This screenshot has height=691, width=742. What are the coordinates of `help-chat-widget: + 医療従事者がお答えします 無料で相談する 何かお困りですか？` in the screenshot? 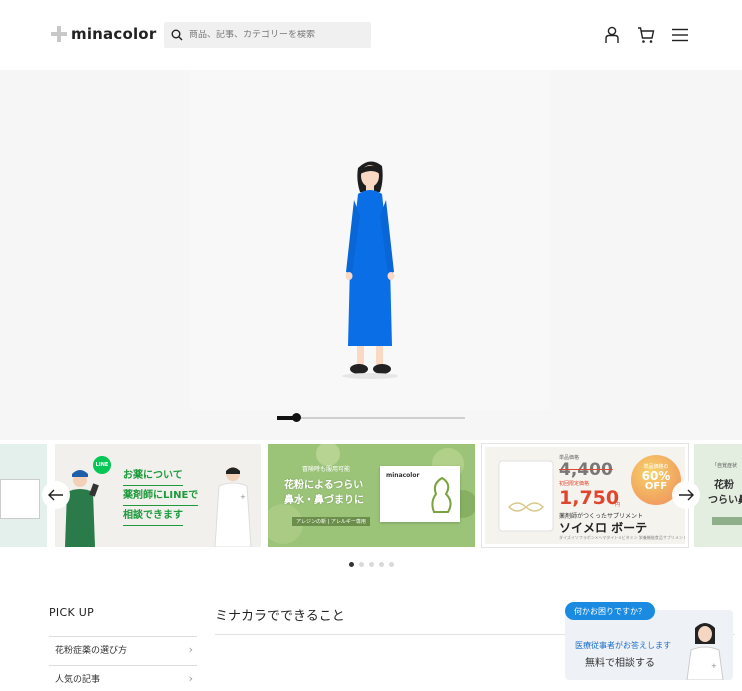 It's located at (650, 641).